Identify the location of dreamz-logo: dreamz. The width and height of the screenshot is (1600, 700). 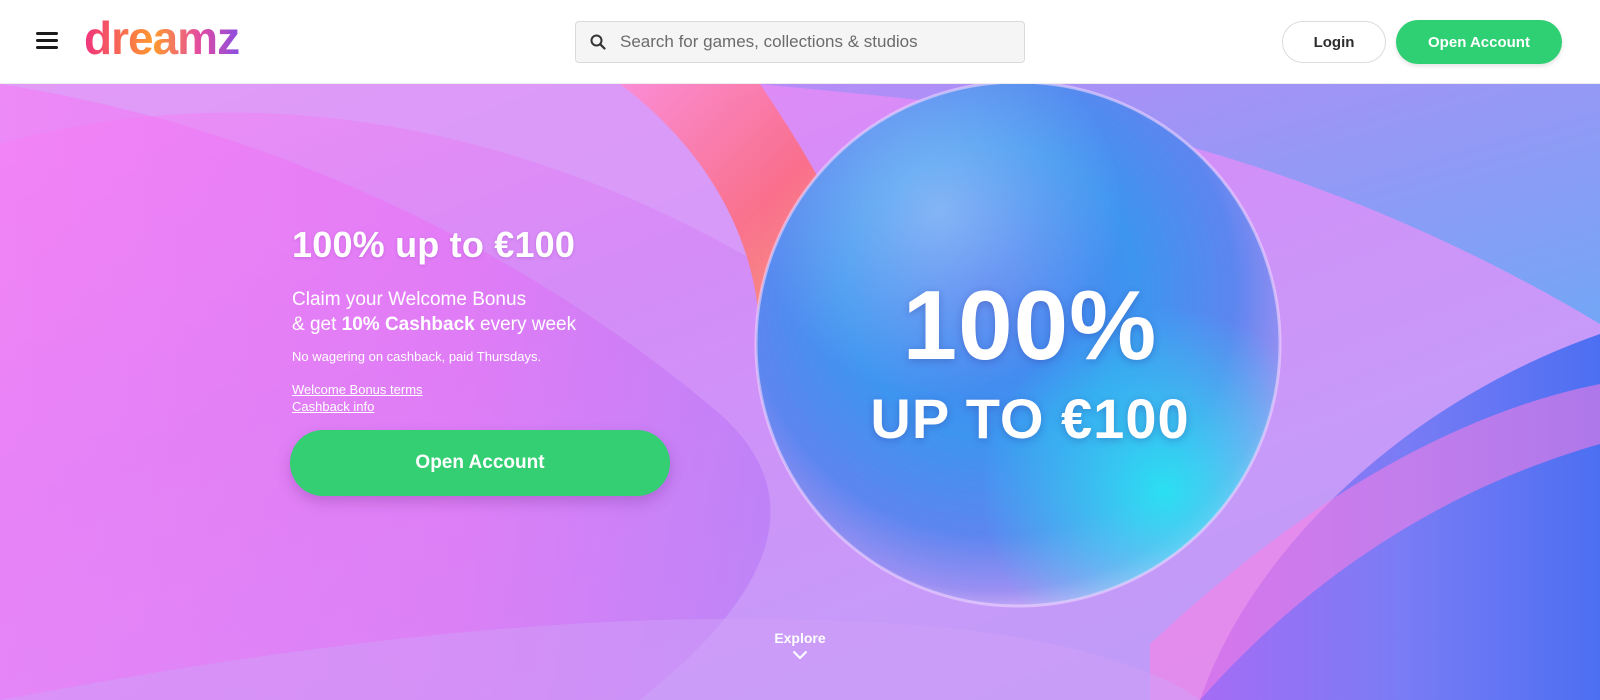
(184, 41).